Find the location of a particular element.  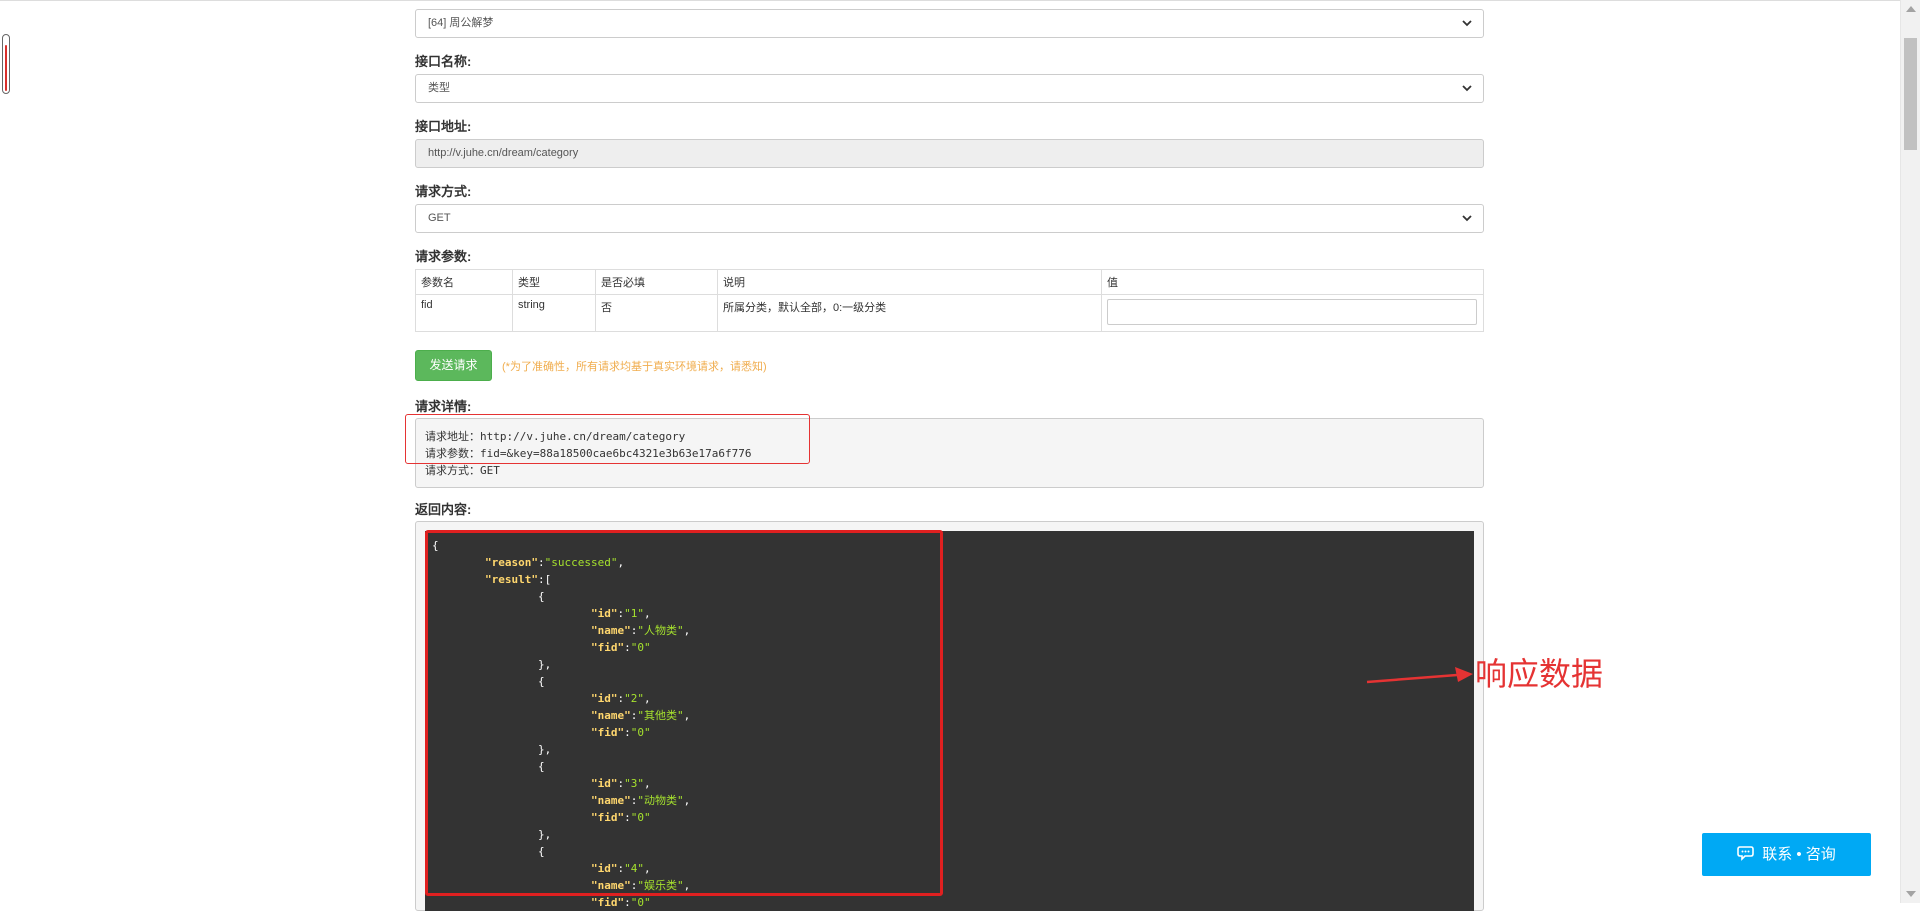

header-param-name: 参数名 is located at coordinates (464, 282).